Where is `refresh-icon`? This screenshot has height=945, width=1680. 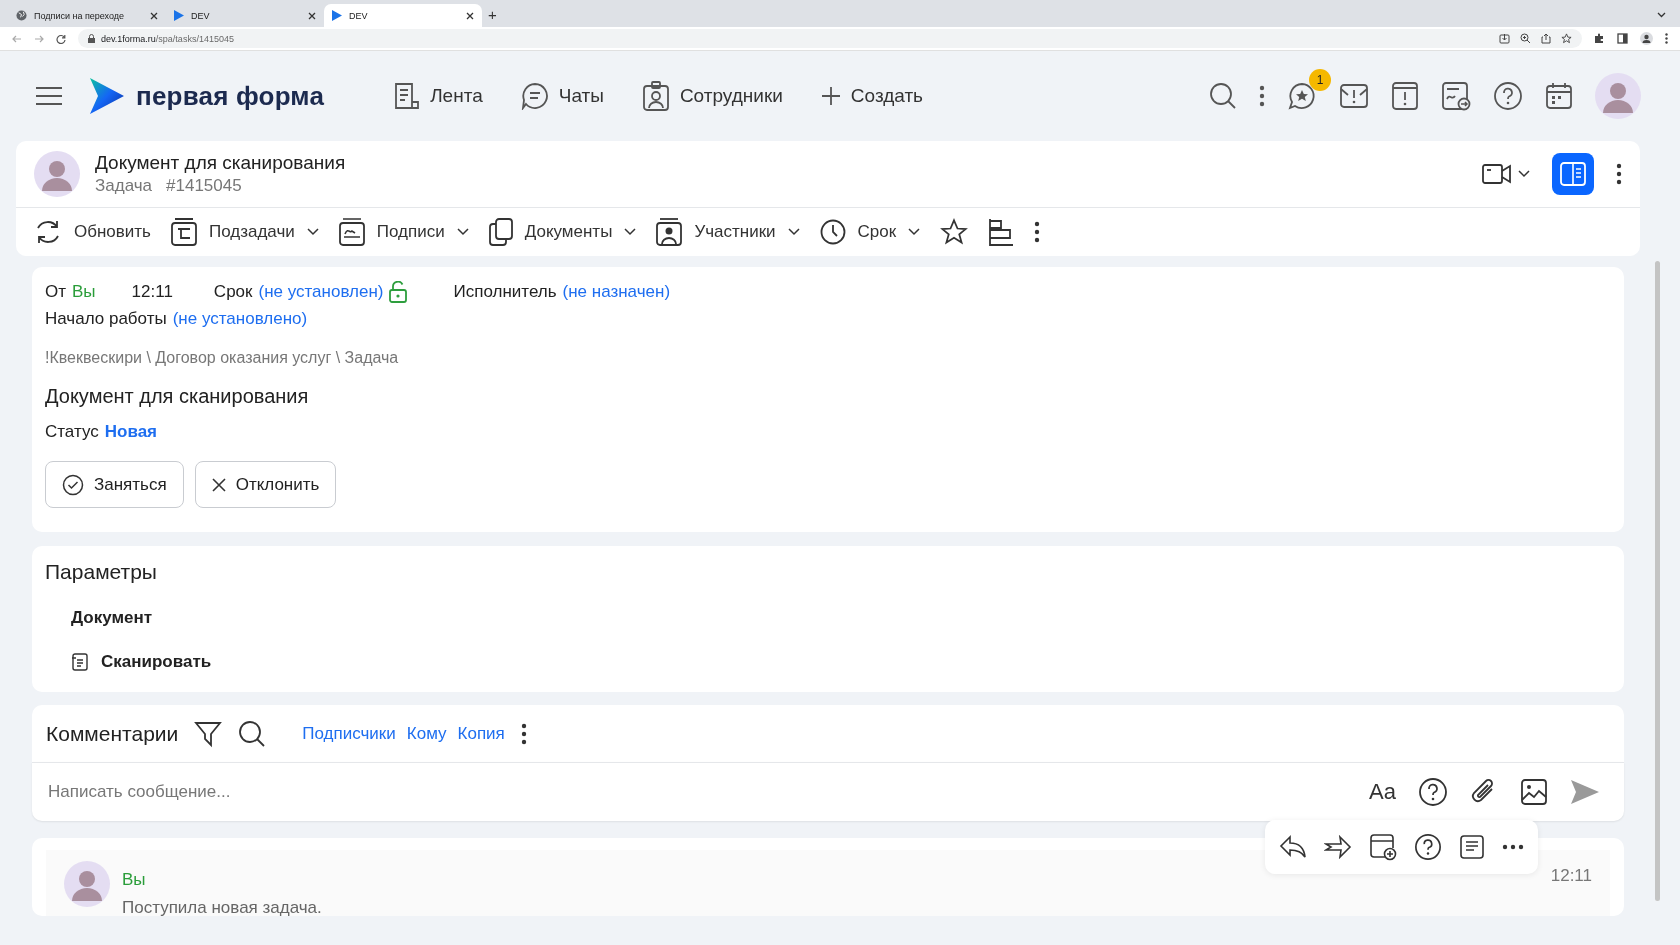
refresh-icon is located at coordinates (48, 232).